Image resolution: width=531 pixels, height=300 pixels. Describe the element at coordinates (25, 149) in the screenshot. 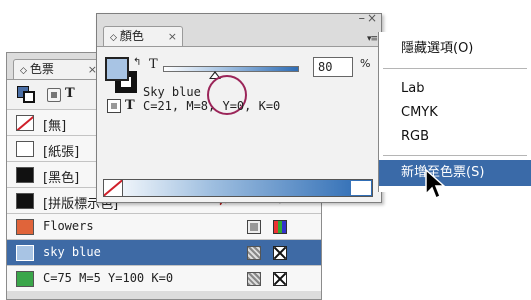

I see `swatch-paper-chip` at that location.